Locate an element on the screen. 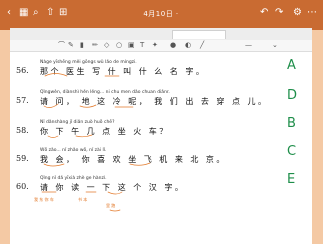 This screenshot has width=323, height=244. more-icon: ⋯ is located at coordinates (312, 13).